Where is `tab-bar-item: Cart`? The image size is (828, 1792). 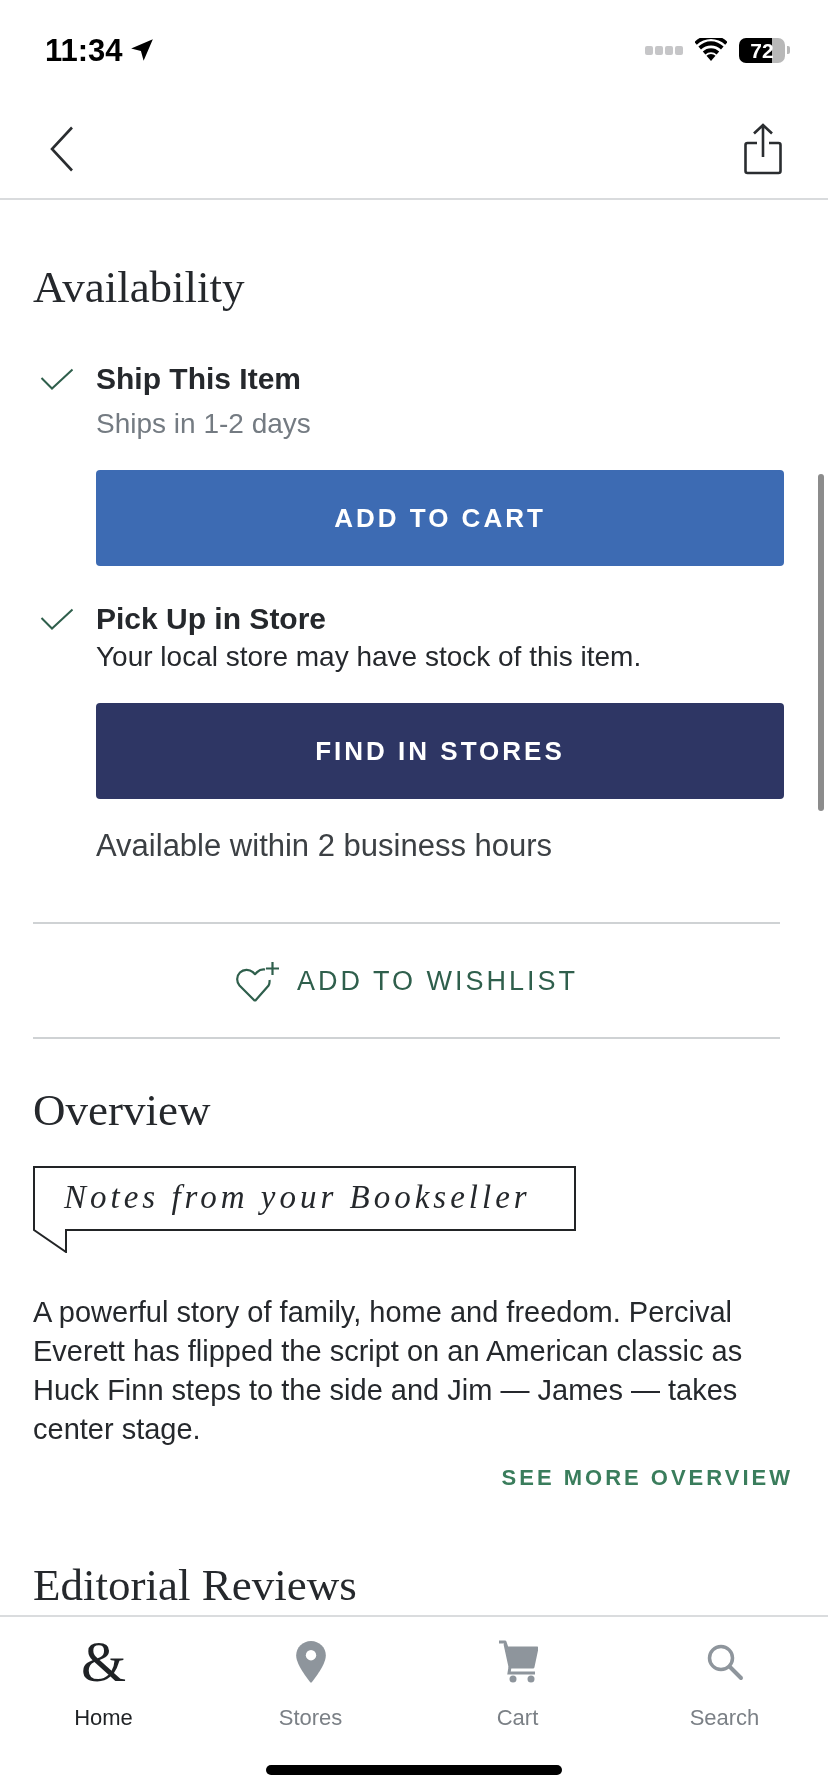 tab-bar-item: Cart is located at coordinates (517, 1679).